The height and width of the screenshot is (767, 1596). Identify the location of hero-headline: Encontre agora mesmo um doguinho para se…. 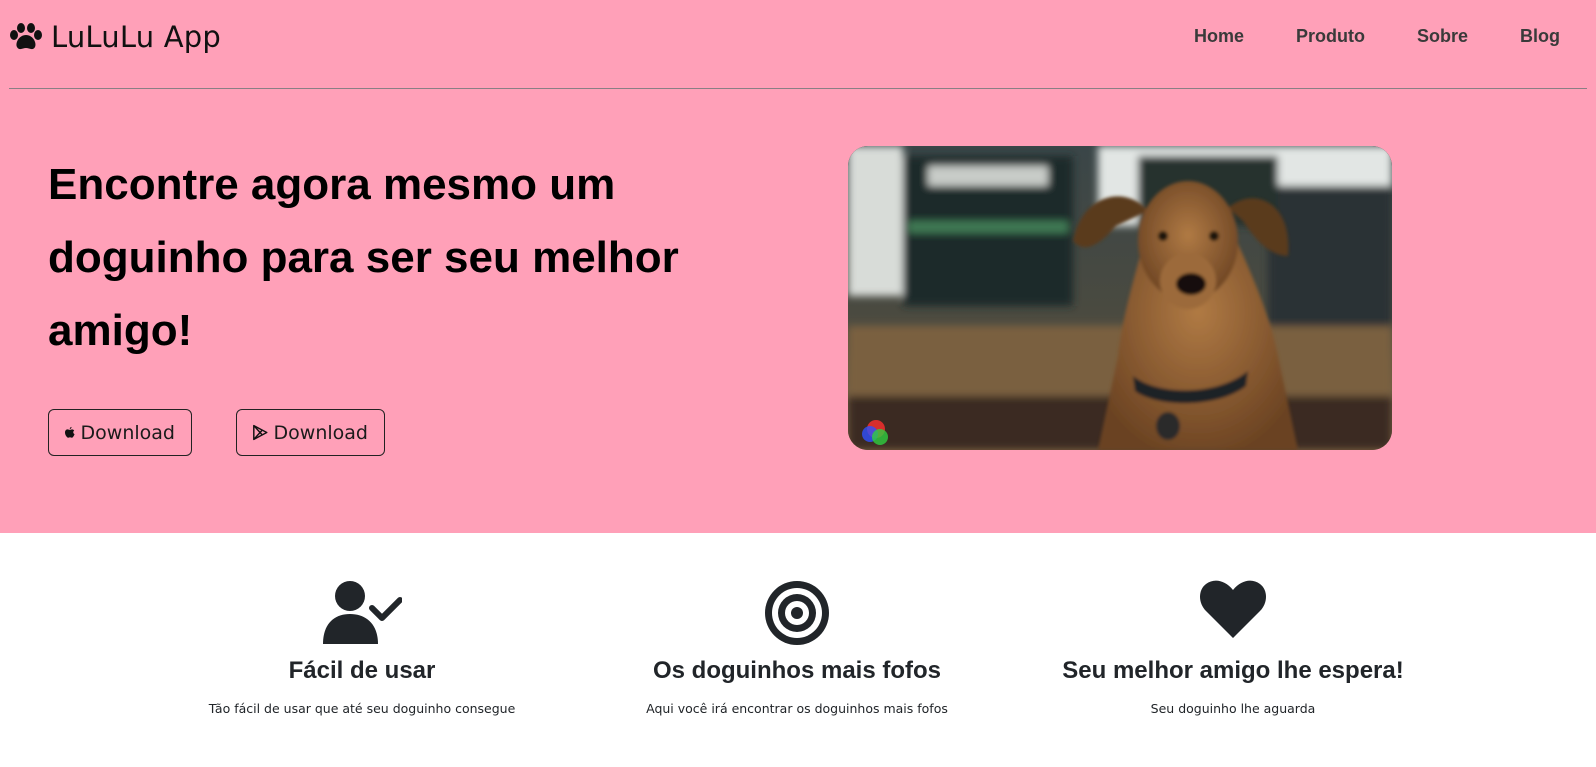
(363, 257).